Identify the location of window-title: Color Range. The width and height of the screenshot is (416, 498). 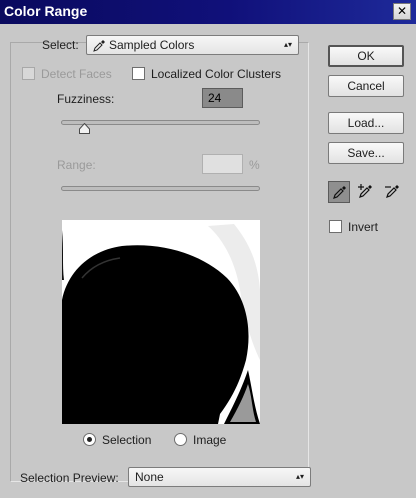
(46, 11).